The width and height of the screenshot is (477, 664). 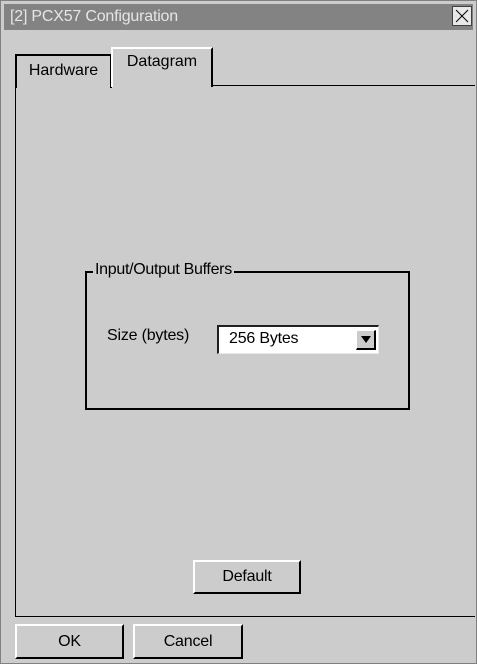 What do you see at coordinates (148, 335) in the screenshot?
I see `size-label: Size (bytes)` at bounding box center [148, 335].